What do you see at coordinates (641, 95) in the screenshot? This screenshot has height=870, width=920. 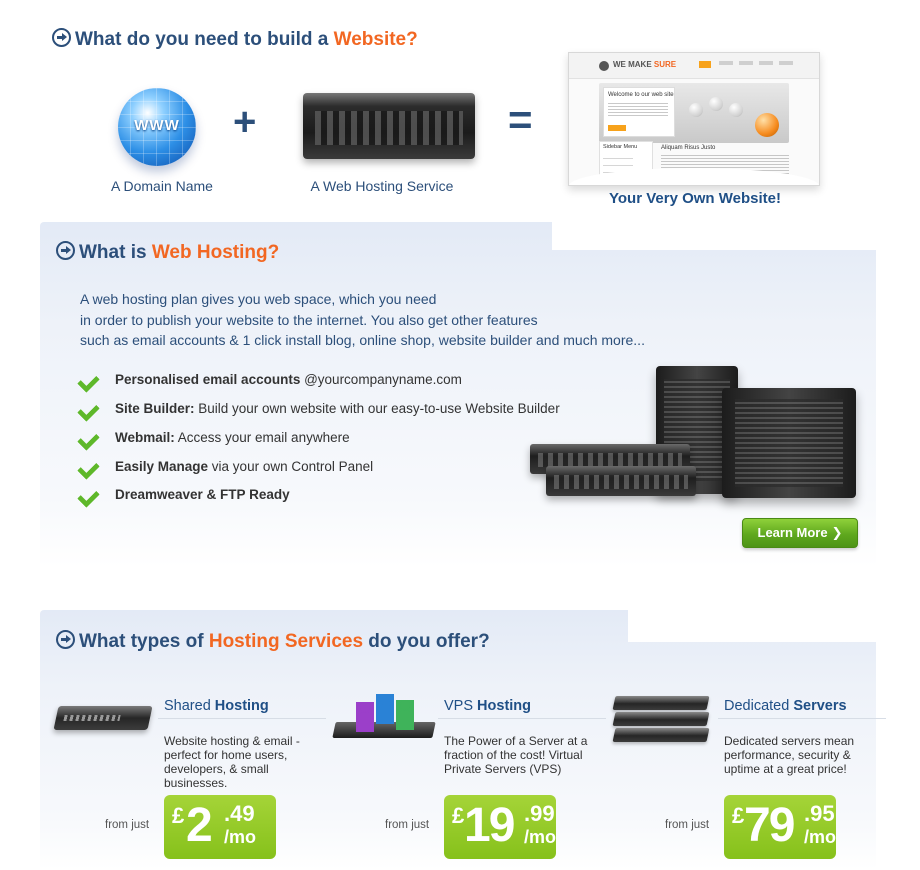 I see `preview-hero-title: Welcome to our web site` at bounding box center [641, 95].